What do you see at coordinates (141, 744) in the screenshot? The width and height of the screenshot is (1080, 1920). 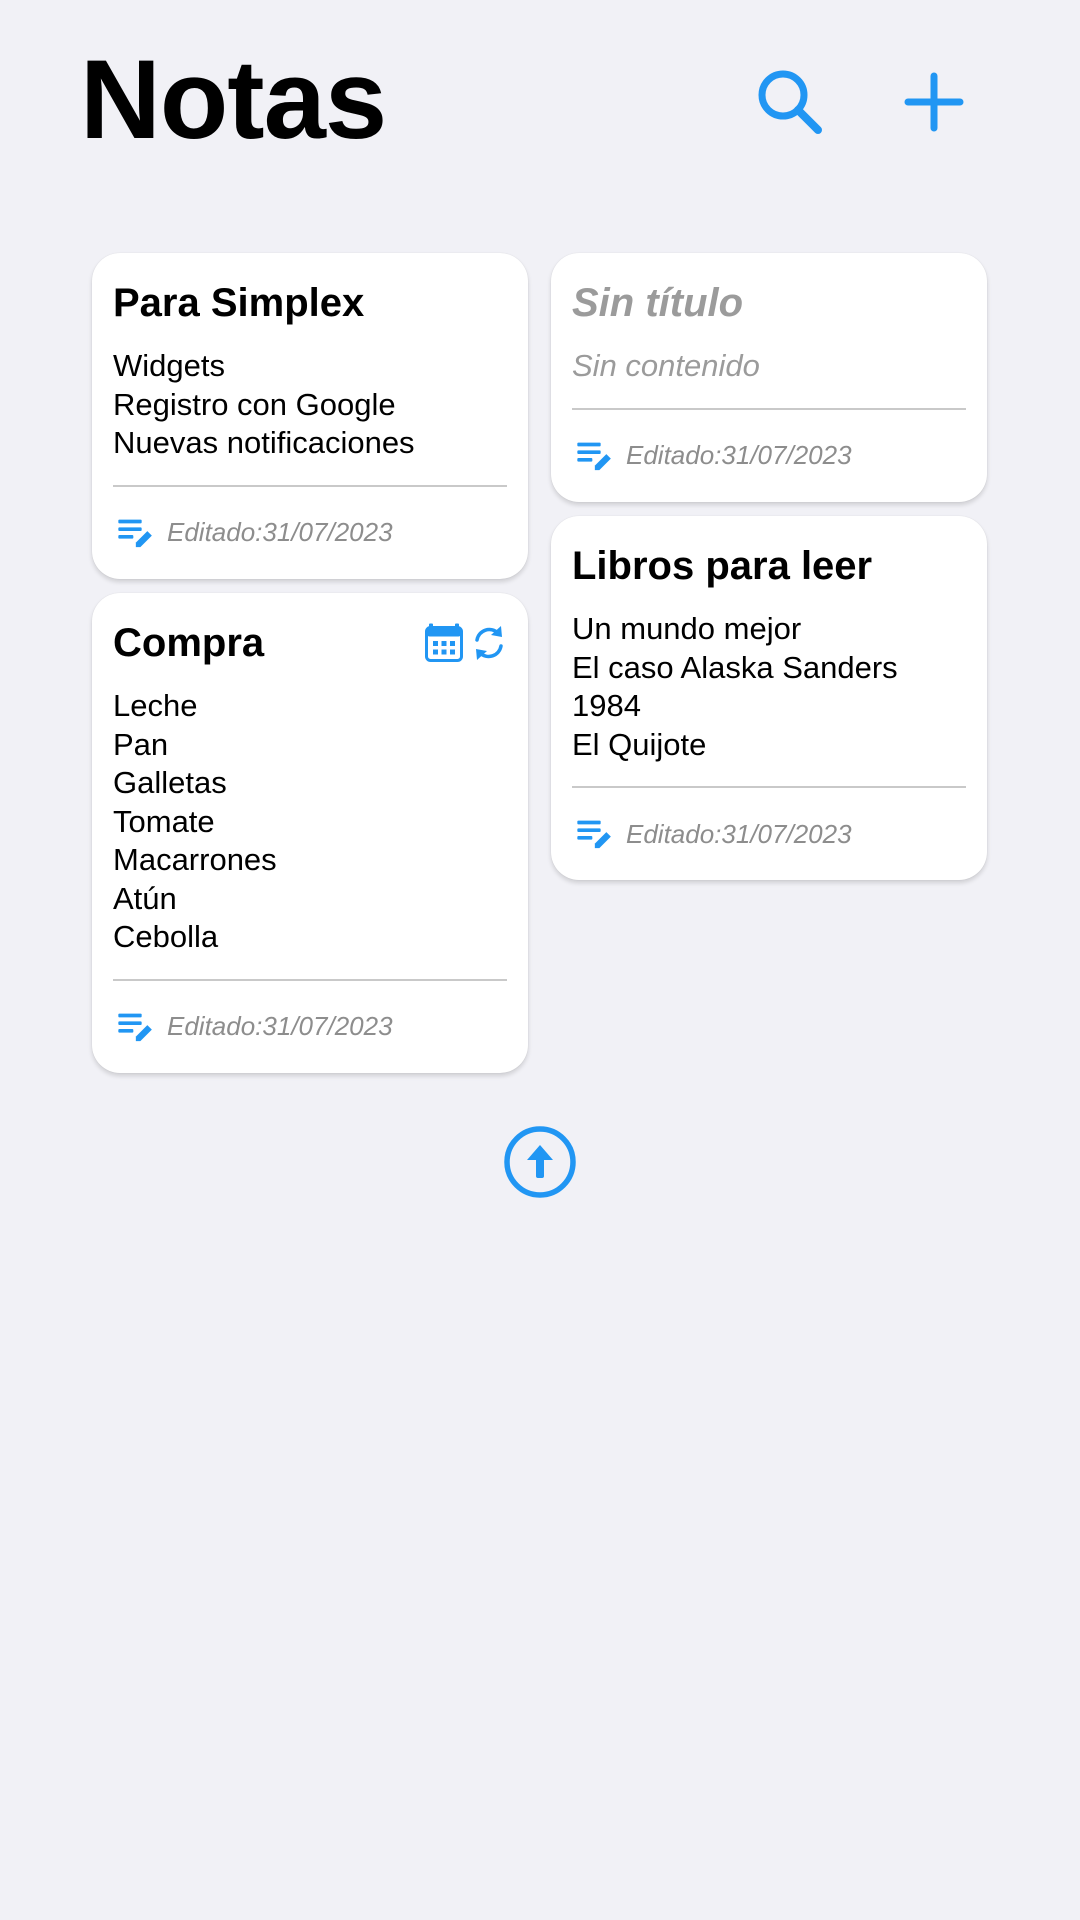 I see `note-line: Pan` at bounding box center [141, 744].